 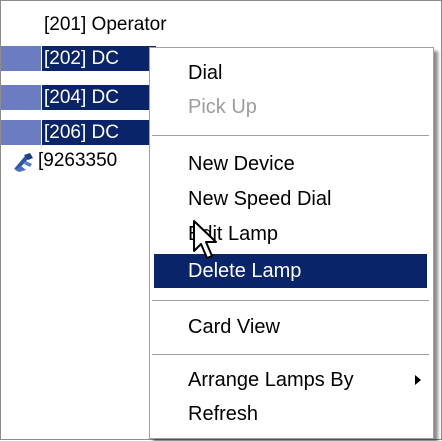 I want to click on arrow-cursor-icon, so click(x=205, y=239).